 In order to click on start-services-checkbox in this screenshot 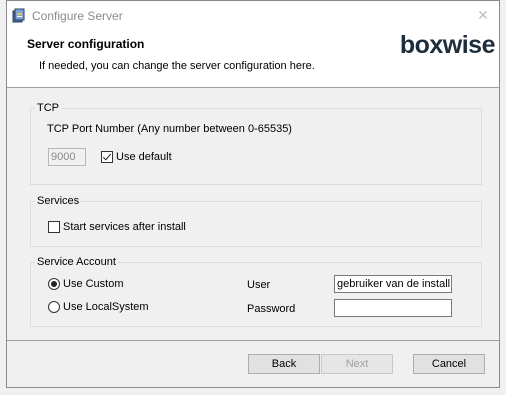, I will do `click(54, 227)`.